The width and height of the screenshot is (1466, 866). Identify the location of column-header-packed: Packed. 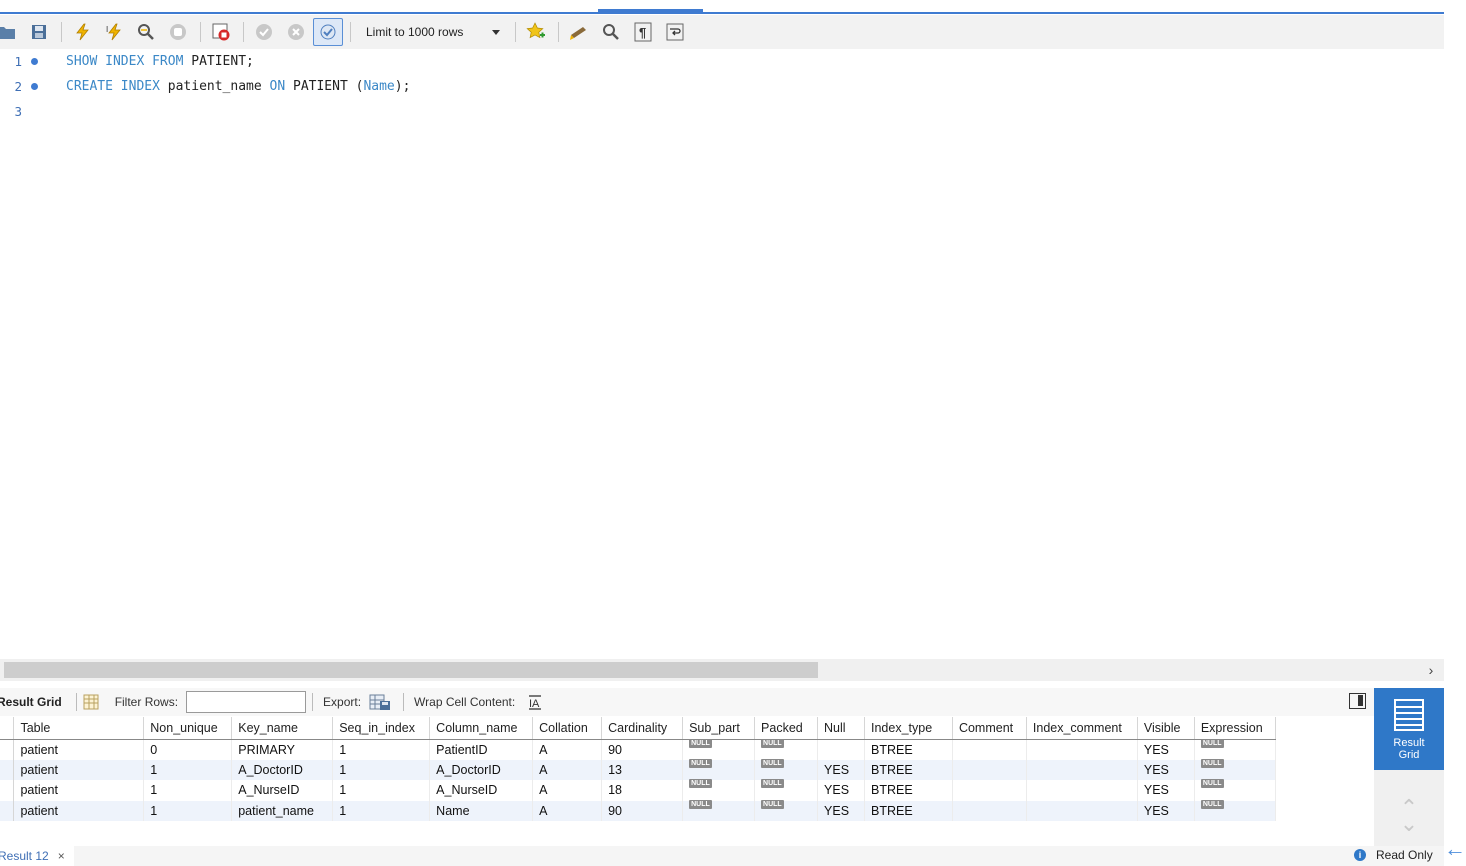
(786, 728).